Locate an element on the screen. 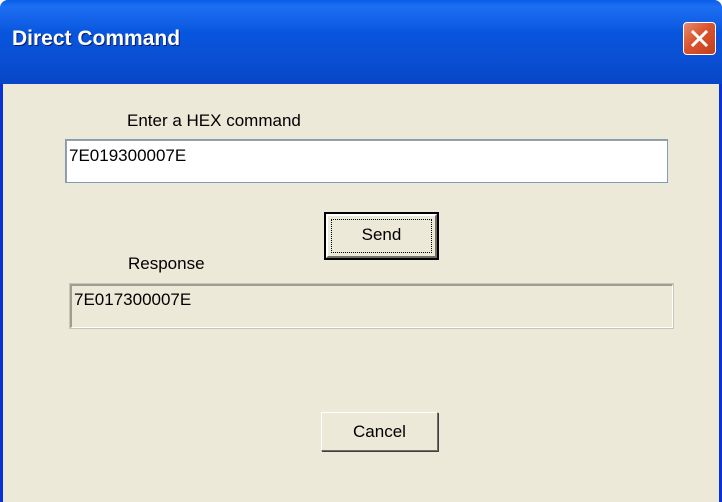 The image size is (722, 502). hex-command-input: 7E019300007E is located at coordinates (366, 161).